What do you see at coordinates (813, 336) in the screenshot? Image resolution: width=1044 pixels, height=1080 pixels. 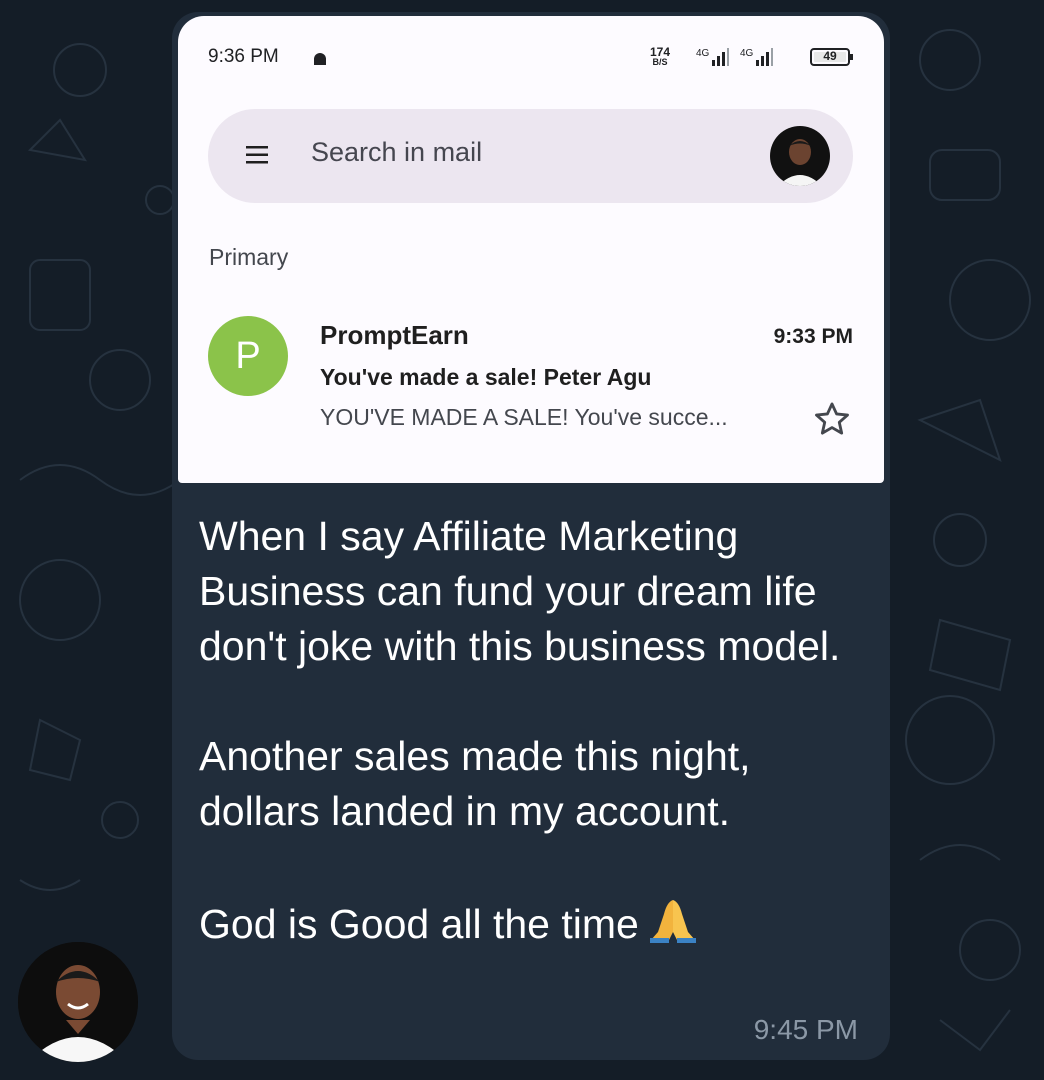 I see `email-time: 9:33 PM` at bounding box center [813, 336].